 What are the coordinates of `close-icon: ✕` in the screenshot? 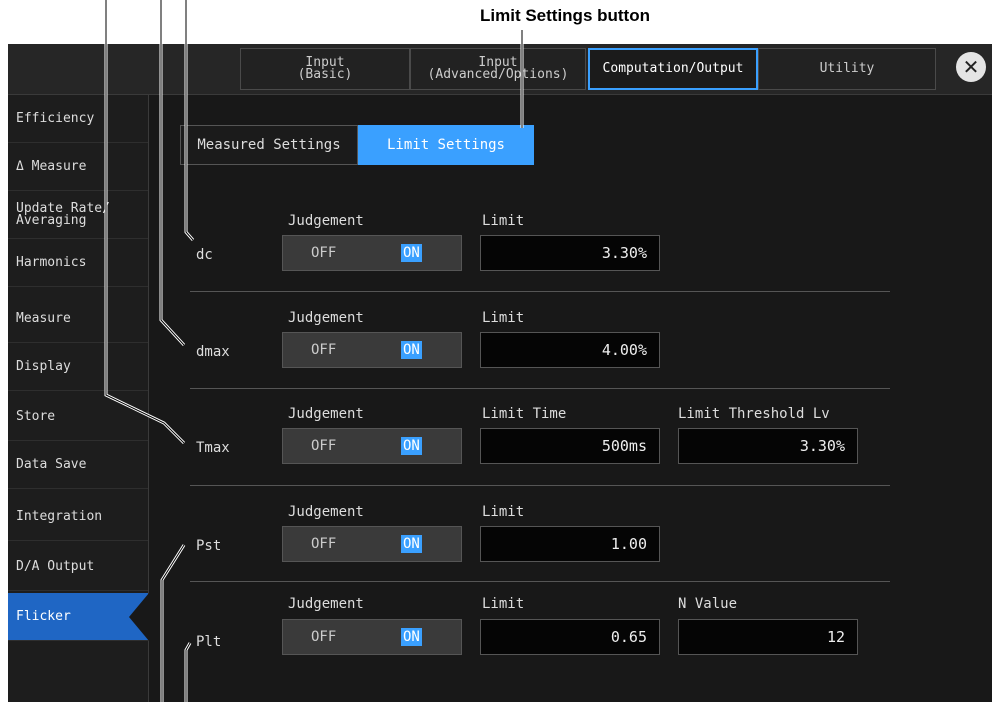 It's located at (971, 67).